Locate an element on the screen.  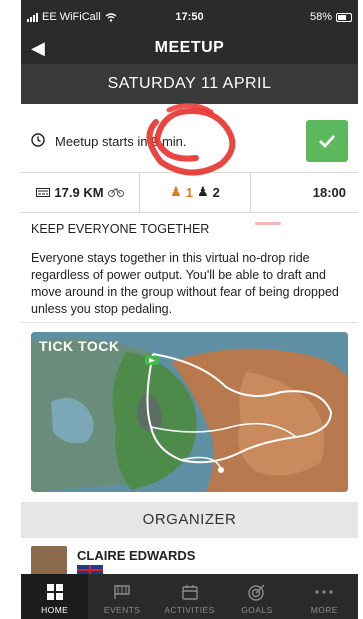
group-count-b: 2 is located at coordinates (216, 192).